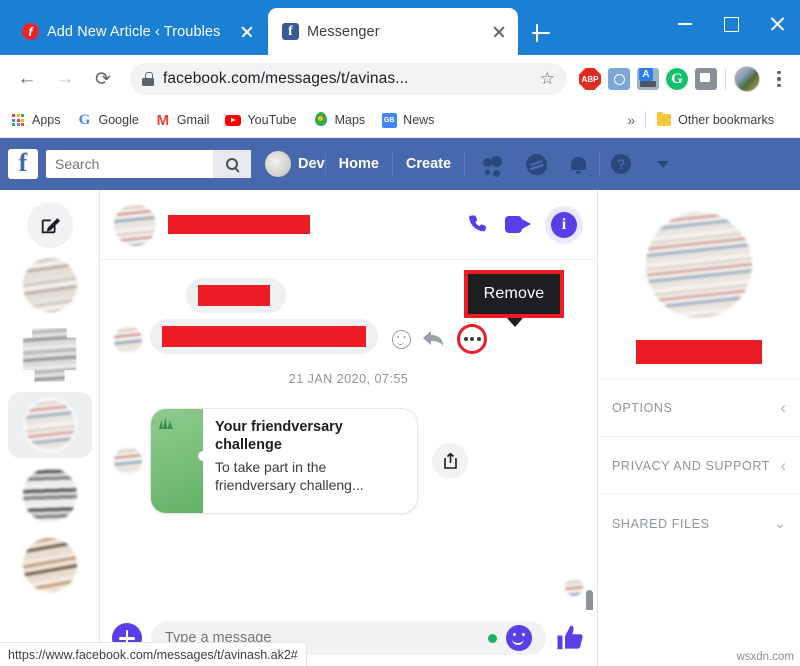 Image resolution: width=800 pixels, height=666 pixels. I want to click on browser-tab-1: f Add New Article ‹ Troubles, so click(137, 31).